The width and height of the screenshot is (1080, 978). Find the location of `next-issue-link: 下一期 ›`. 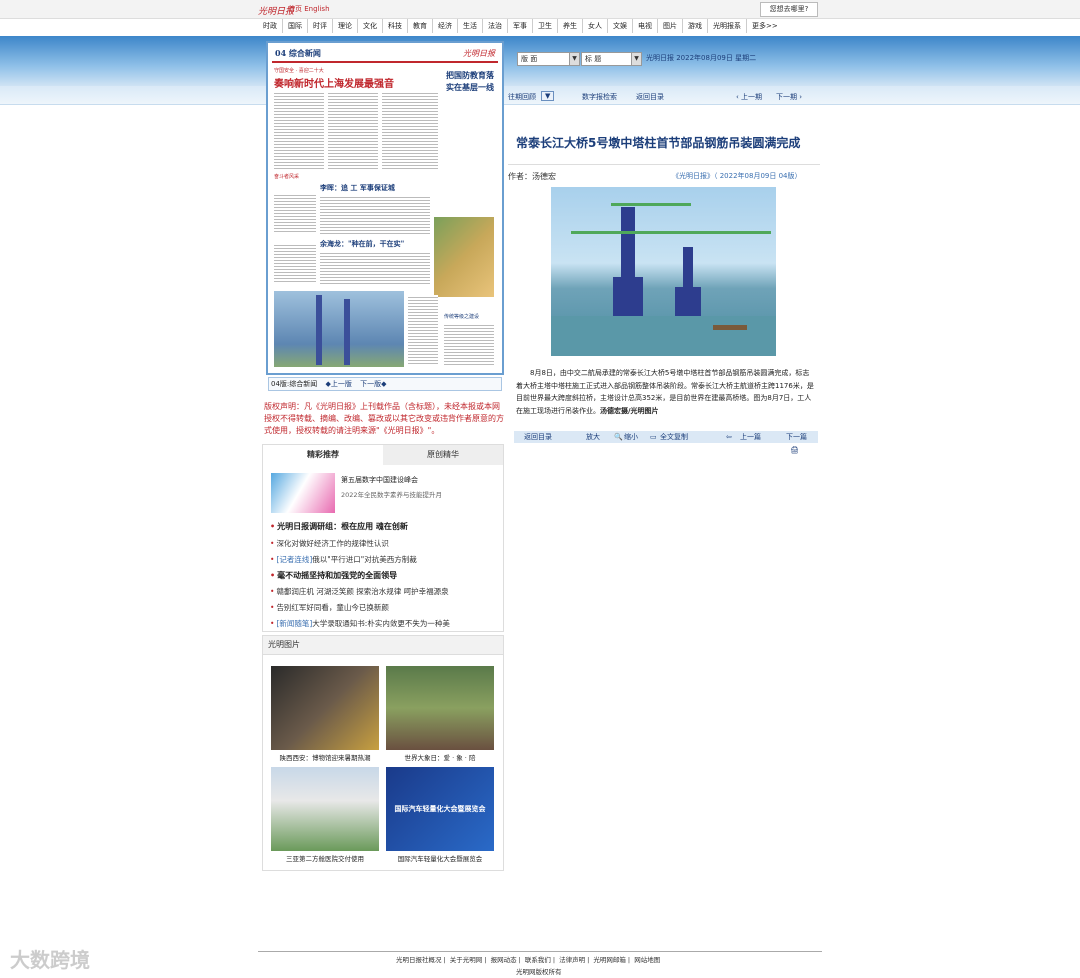

next-issue-link: 下一期 › is located at coordinates (789, 97).